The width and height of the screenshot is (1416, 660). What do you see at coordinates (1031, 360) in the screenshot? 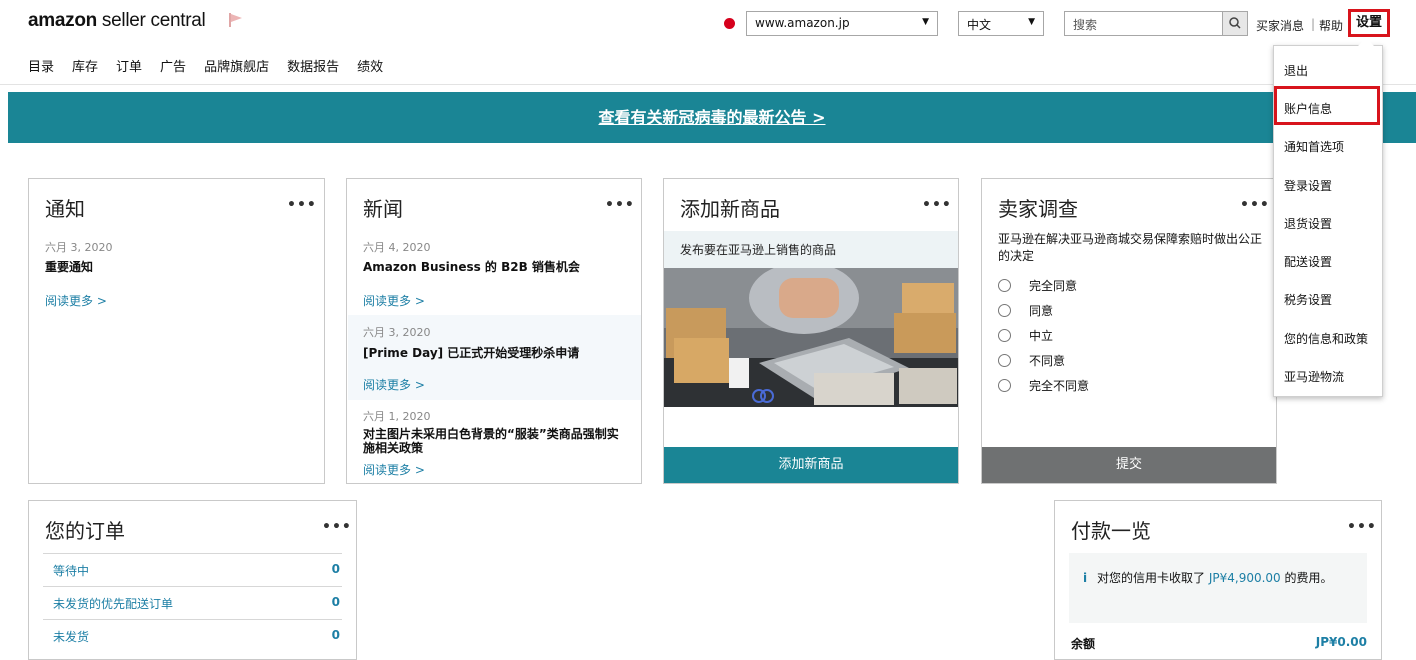
I see `survey-option: 不同意` at bounding box center [1031, 360].